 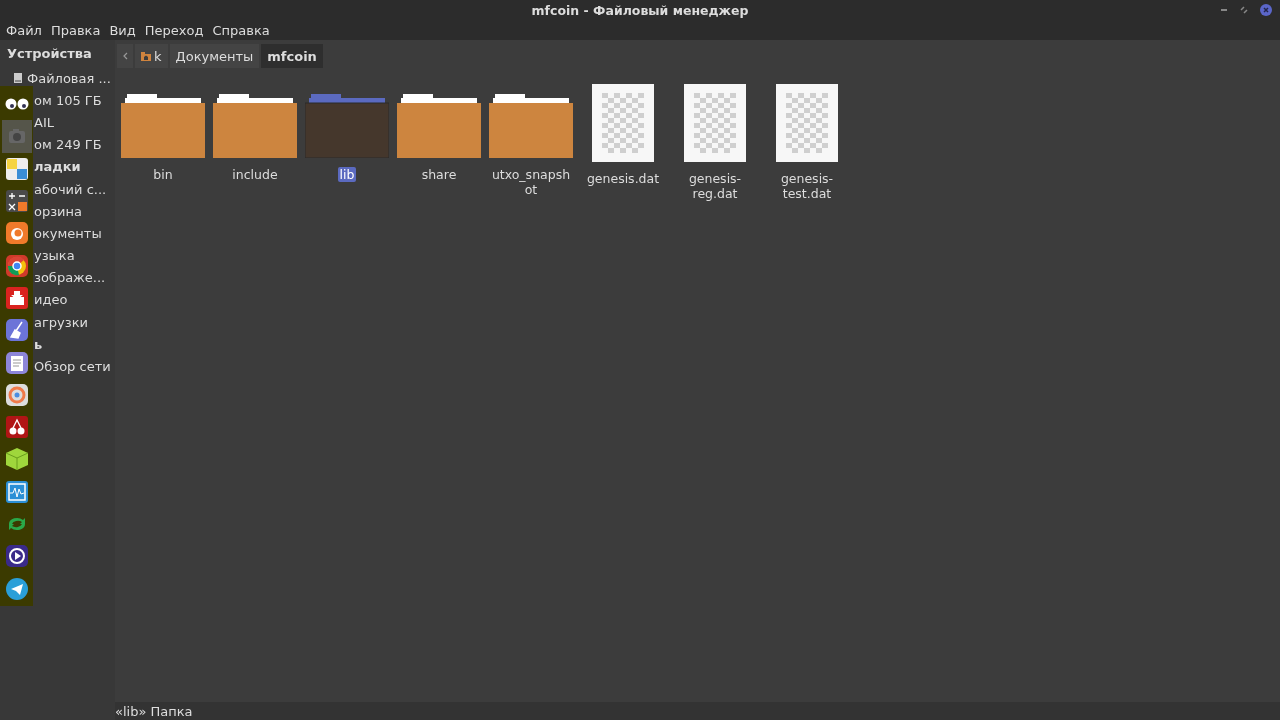 What do you see at coordinates (241, 30) in the screenshot?
I see `menu-item: Справка` at bounding box center [241, 30].